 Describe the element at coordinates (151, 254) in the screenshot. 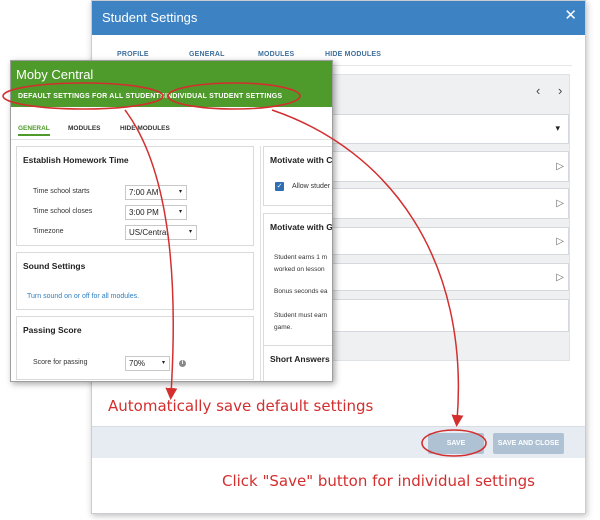

I see `default-arrow` at that location.